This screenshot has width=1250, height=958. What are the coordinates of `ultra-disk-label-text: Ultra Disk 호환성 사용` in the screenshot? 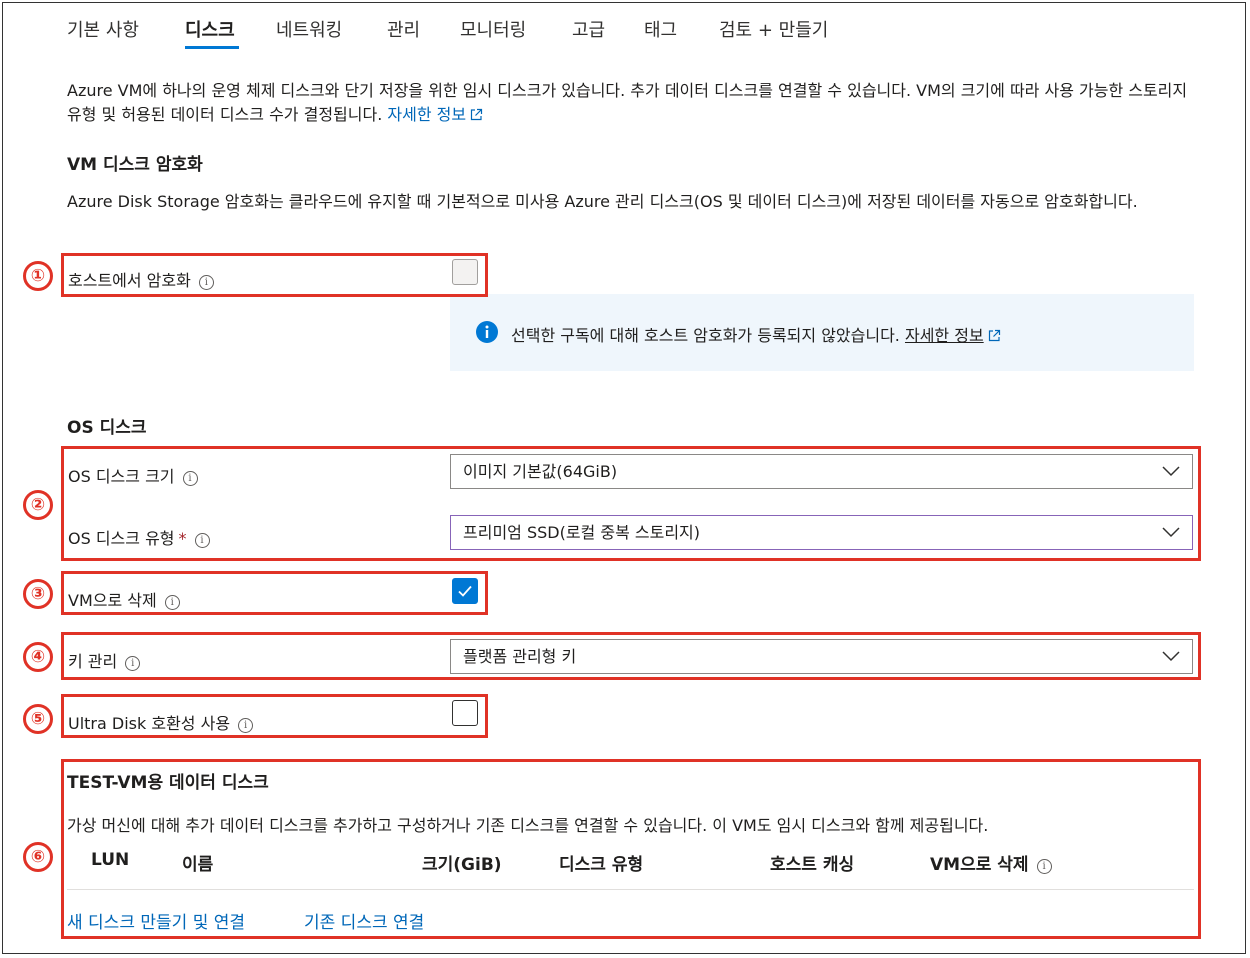 It's located at (149, 723).